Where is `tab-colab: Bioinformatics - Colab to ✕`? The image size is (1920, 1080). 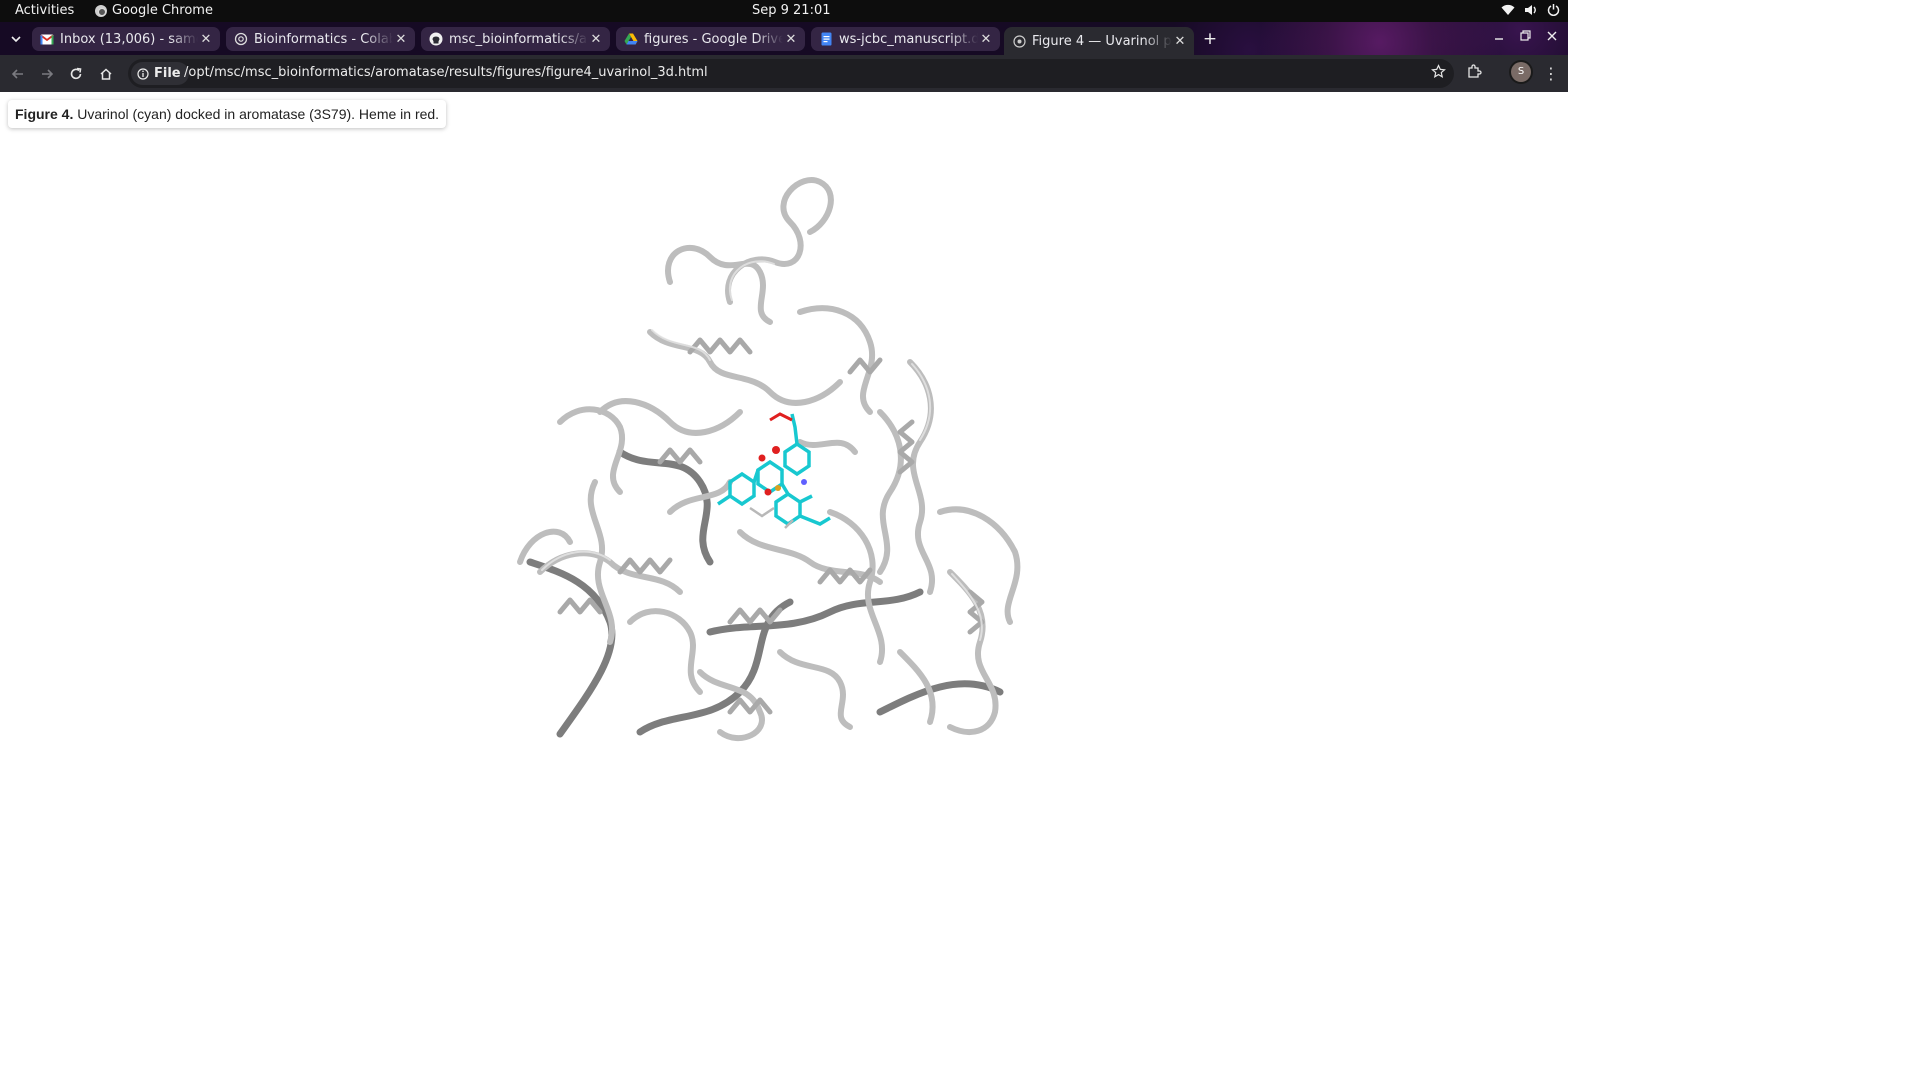
tab-colab: Bioinformatics - Colab to ✕ is located at coordinates (320, 39).